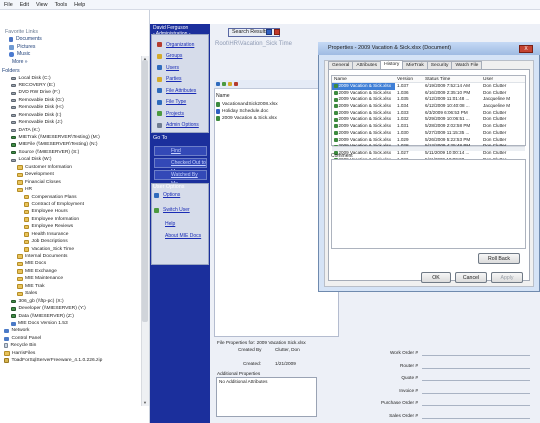 The height and width of the screenshot is (423, 540). Describe the element at coordinates (182, 45) in the screenshot. I see `admin-item: Organization` at that location.